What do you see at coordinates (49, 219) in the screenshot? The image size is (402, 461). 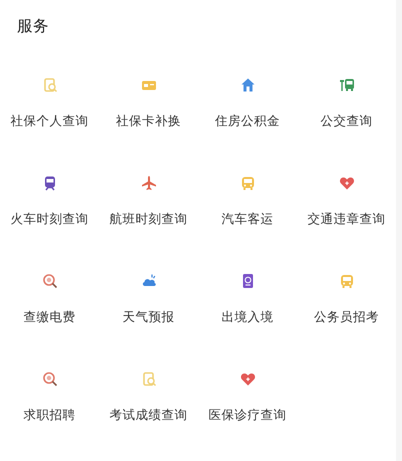 I see `service-label: 火车时刻查询` at bounding box center [49, 219].